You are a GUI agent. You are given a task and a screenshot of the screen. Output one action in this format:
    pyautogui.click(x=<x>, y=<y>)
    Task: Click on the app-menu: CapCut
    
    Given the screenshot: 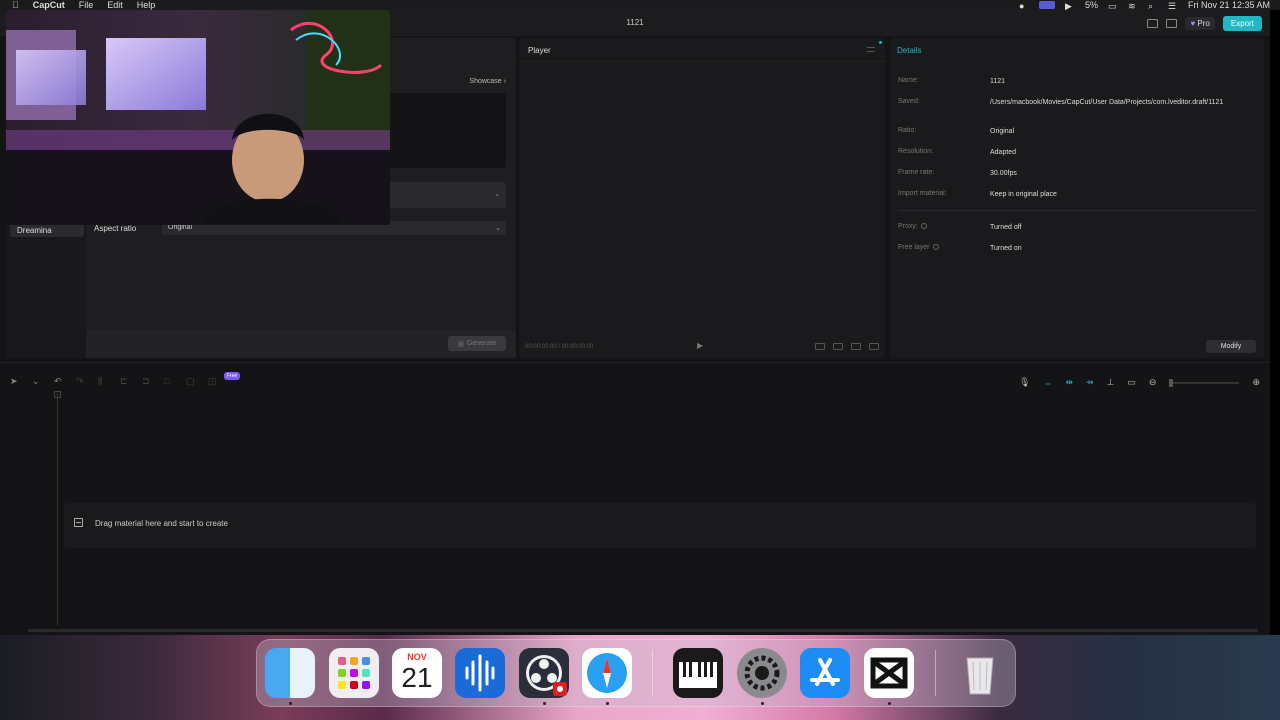 What is the action you would take?
    pyautogui.click(x=49, y=5)
    